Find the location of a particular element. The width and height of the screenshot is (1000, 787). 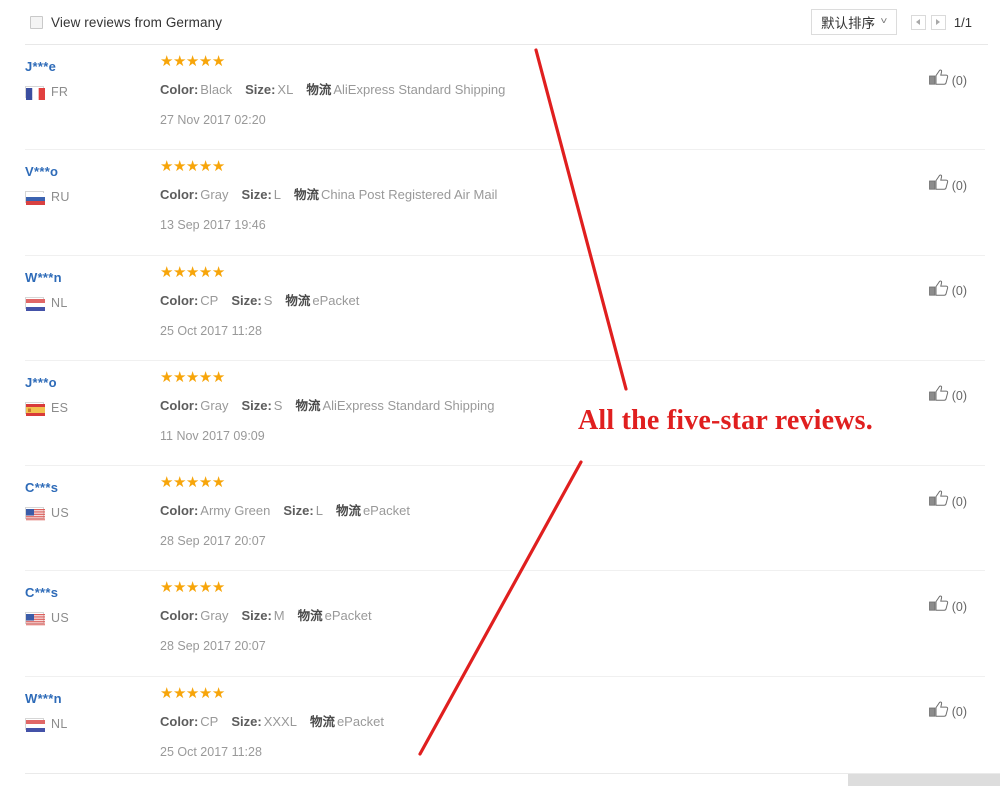

size-value: M is located at coordinates (279, 616).